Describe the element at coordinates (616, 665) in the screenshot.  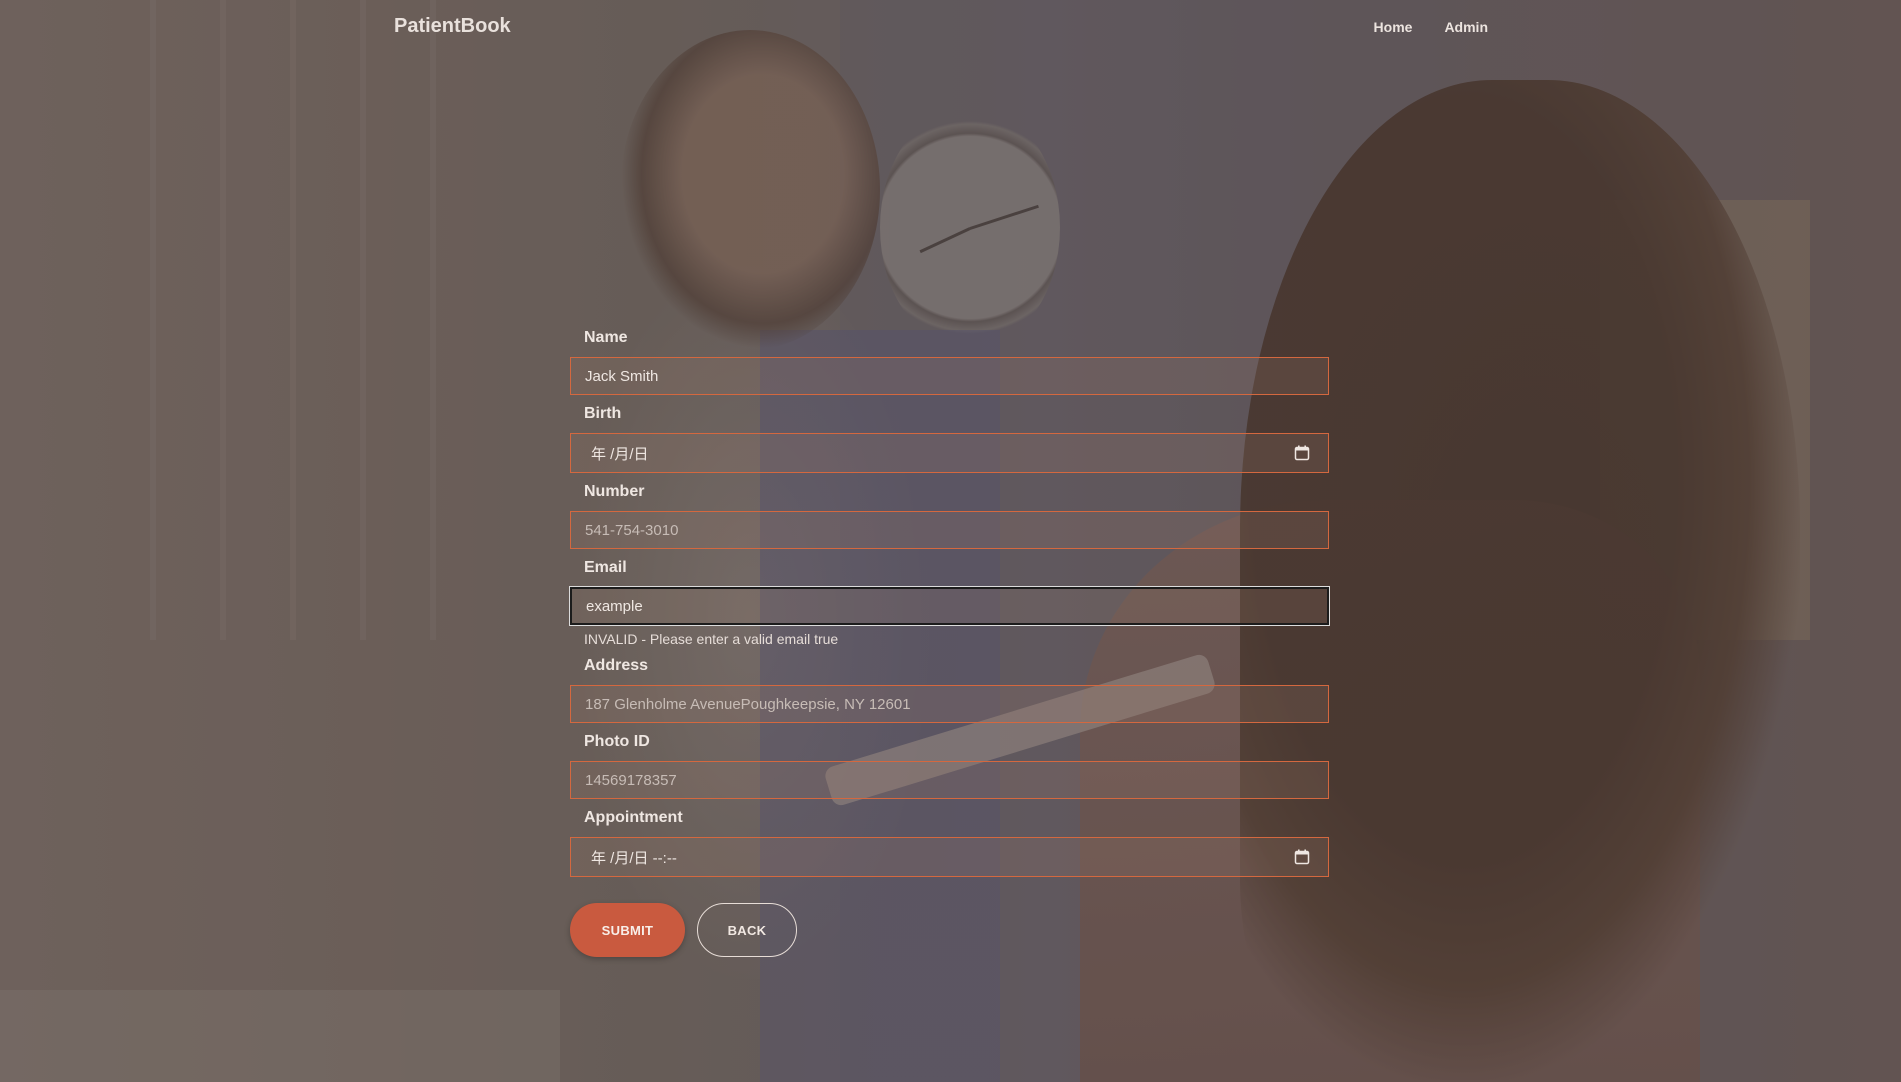
I see `address-label: Address` at that location.